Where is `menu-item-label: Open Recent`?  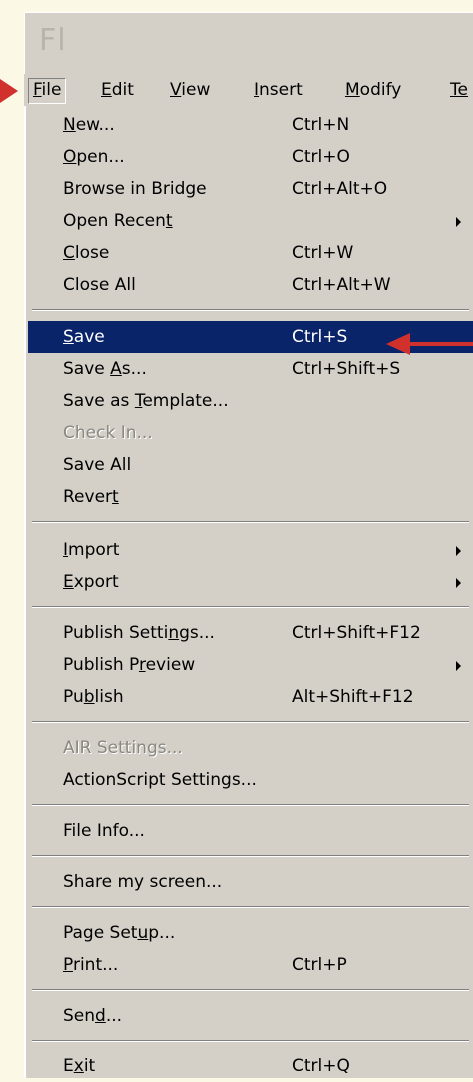 menu-item-label: Open Recent is located at coordinates (118, 221).